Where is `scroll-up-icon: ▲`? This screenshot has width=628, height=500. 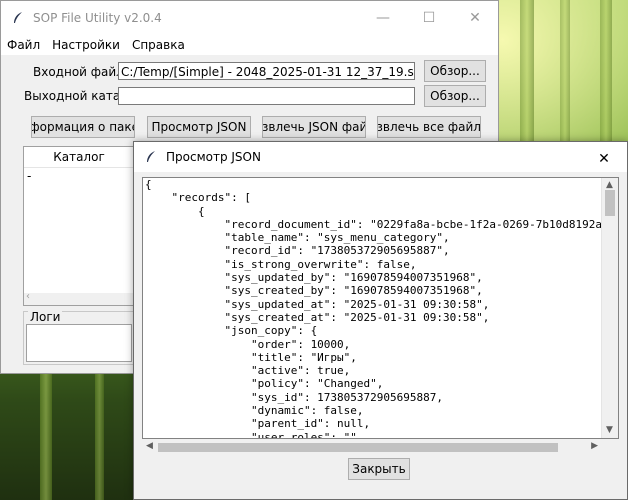
scroll-up-icon: ▲ is located at coordinates (609, 185).